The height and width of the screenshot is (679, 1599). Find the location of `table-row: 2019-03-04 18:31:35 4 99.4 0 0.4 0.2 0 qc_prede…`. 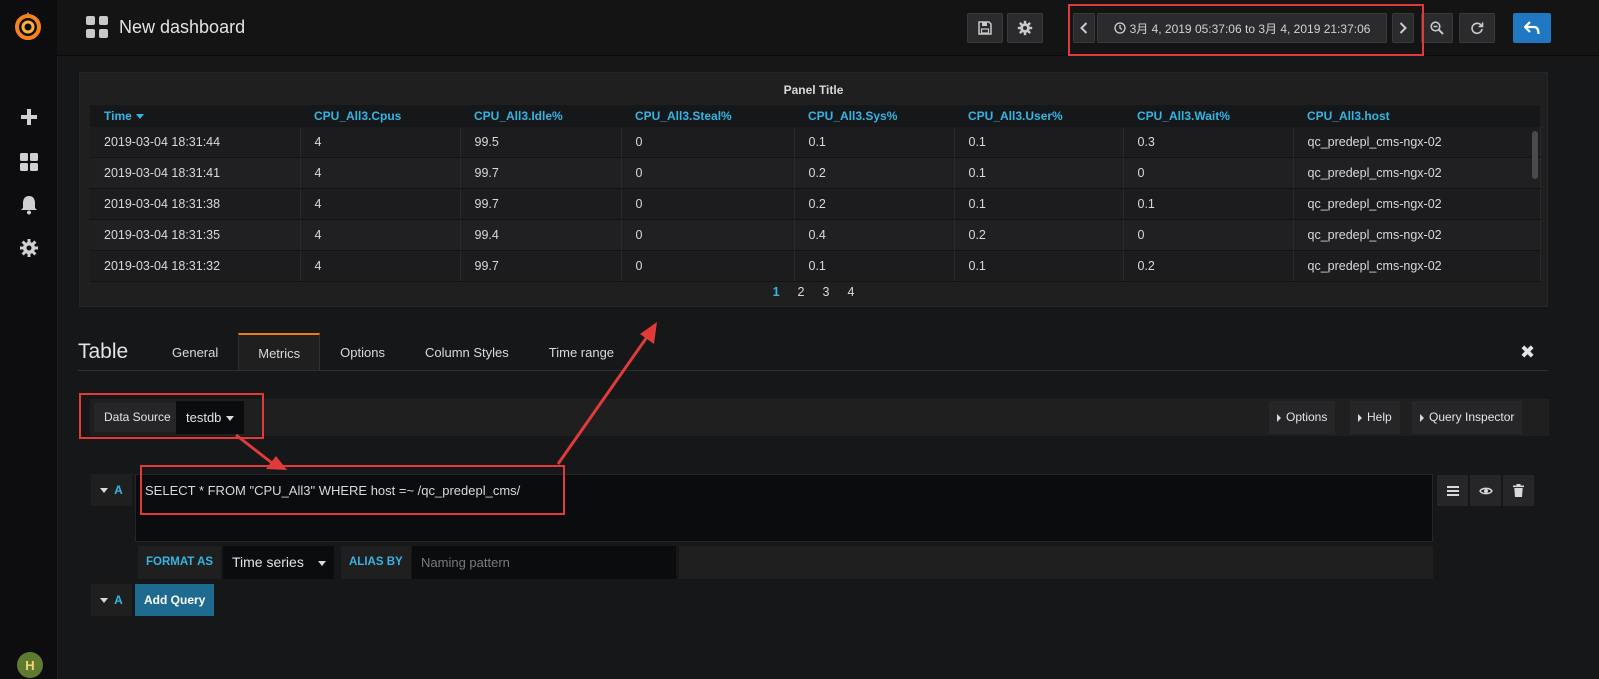

table-row: 2019-03-04 18:31:35 4 99.4 0 0.4 0.2 0 qc_prede… is located at coordinates (815, 235).